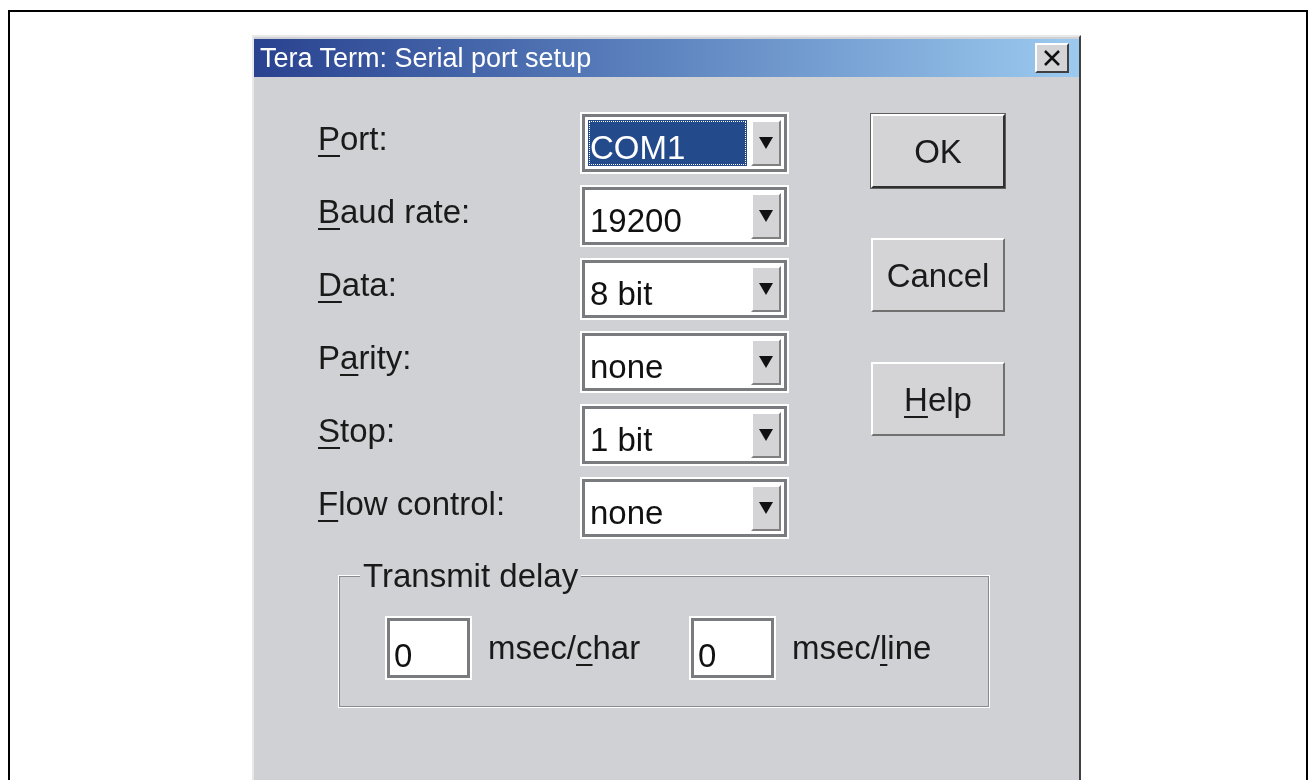 This screenshot has width=1316, height=780. What do you see at coordinates (412, 503) in the screenshot?
I see `field-label: Flow control:` at bounding box center [412, 503].